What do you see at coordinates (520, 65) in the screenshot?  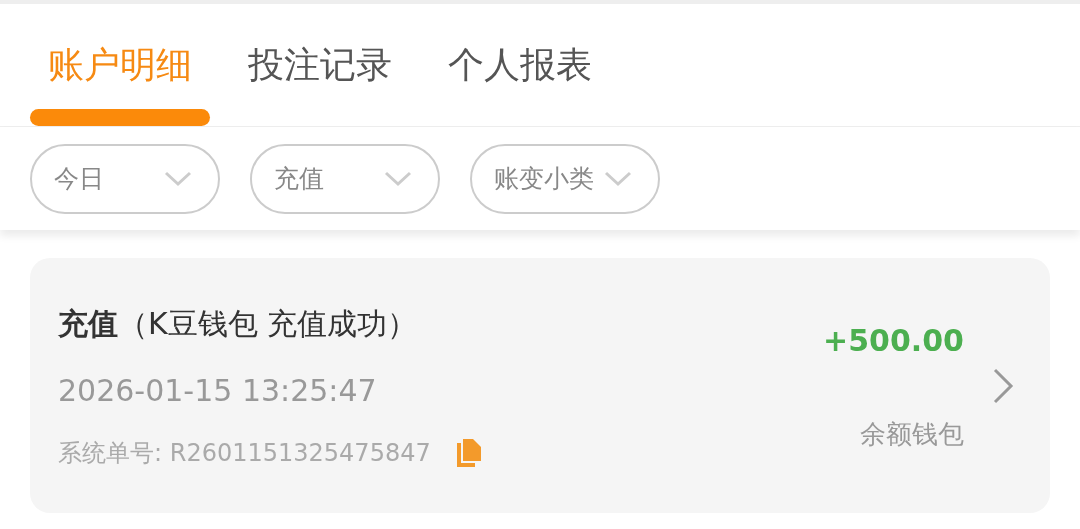 I see `tab: 个人报表` at bounding box center [520, 65].